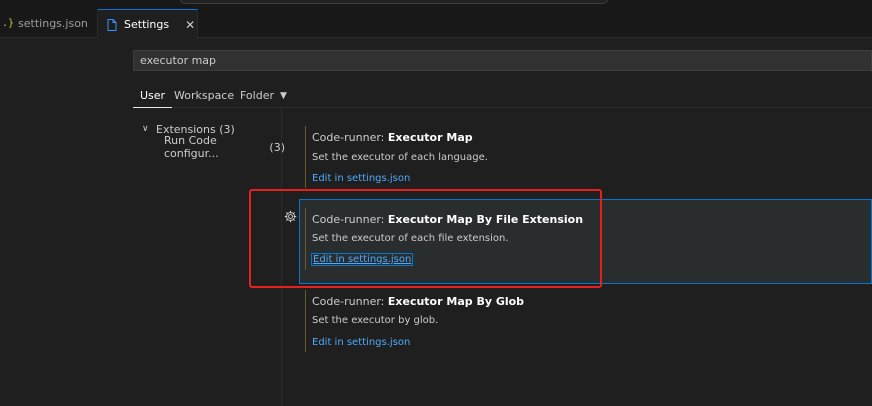 This screenshot has height=406, width=872. I want to click on tab-workspace: Workspace, so click(204, 95).